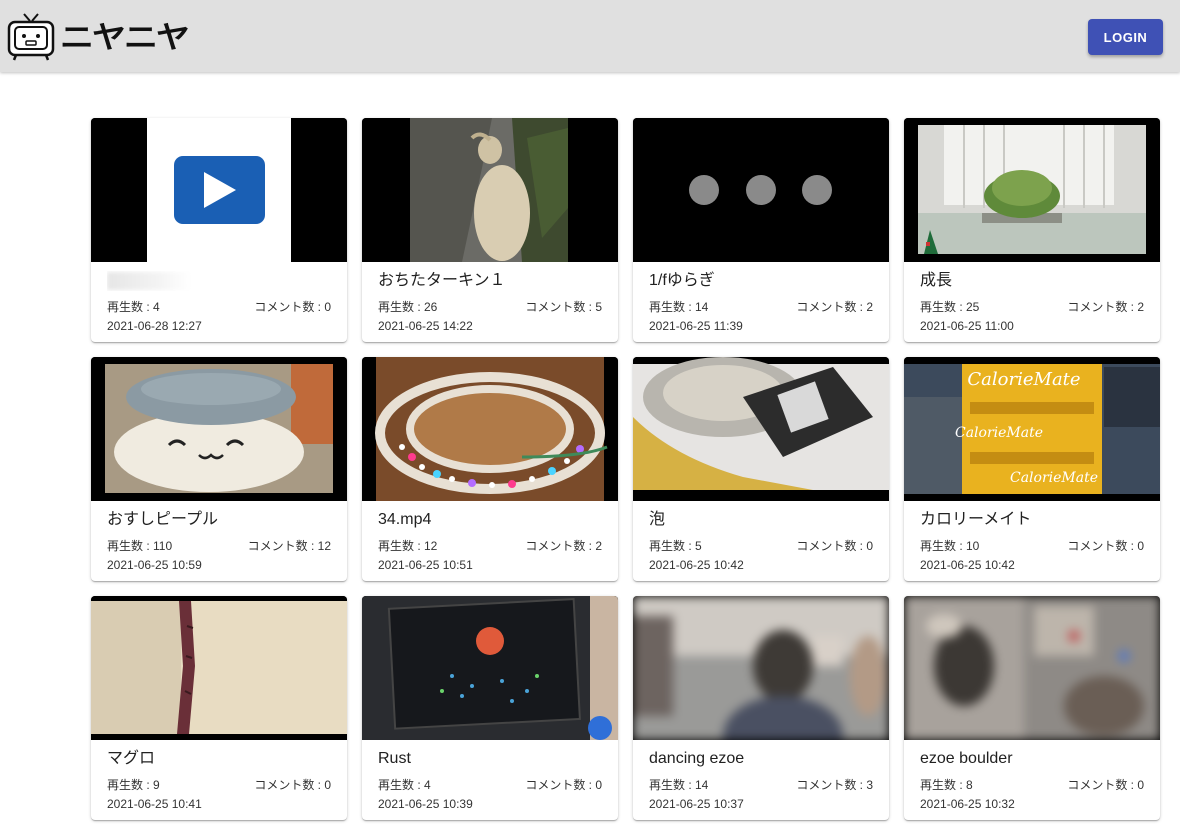 The width and height of the screenshot is (1180, 828). I want to click on site-logo: ニヤニヤ, so click(98, 37).